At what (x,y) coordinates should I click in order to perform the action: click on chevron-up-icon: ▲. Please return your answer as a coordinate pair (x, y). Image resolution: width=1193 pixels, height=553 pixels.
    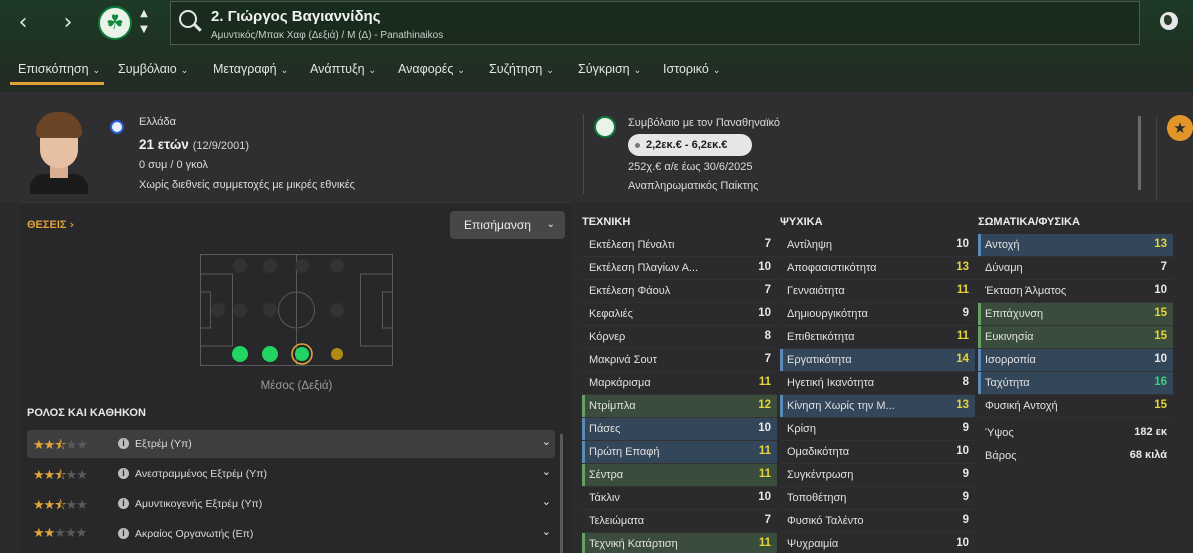
    Looking at the image, I should click on (144, 13).